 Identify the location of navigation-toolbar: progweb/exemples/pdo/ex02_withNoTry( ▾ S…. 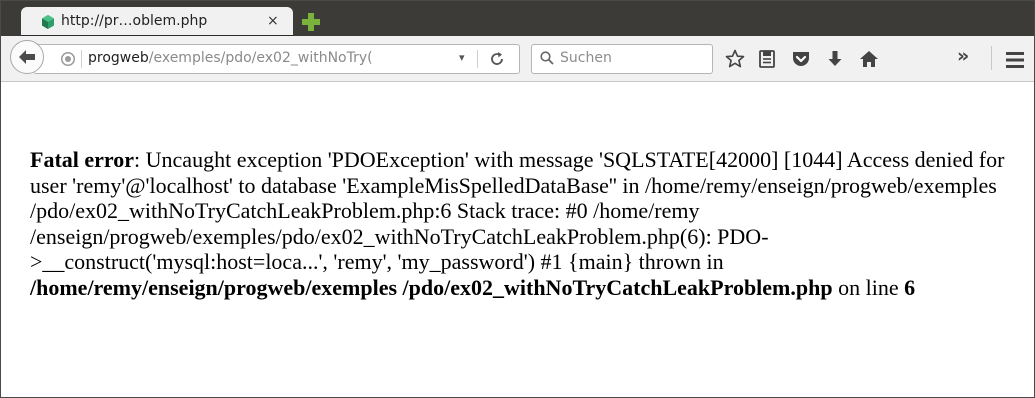
(517, 59).